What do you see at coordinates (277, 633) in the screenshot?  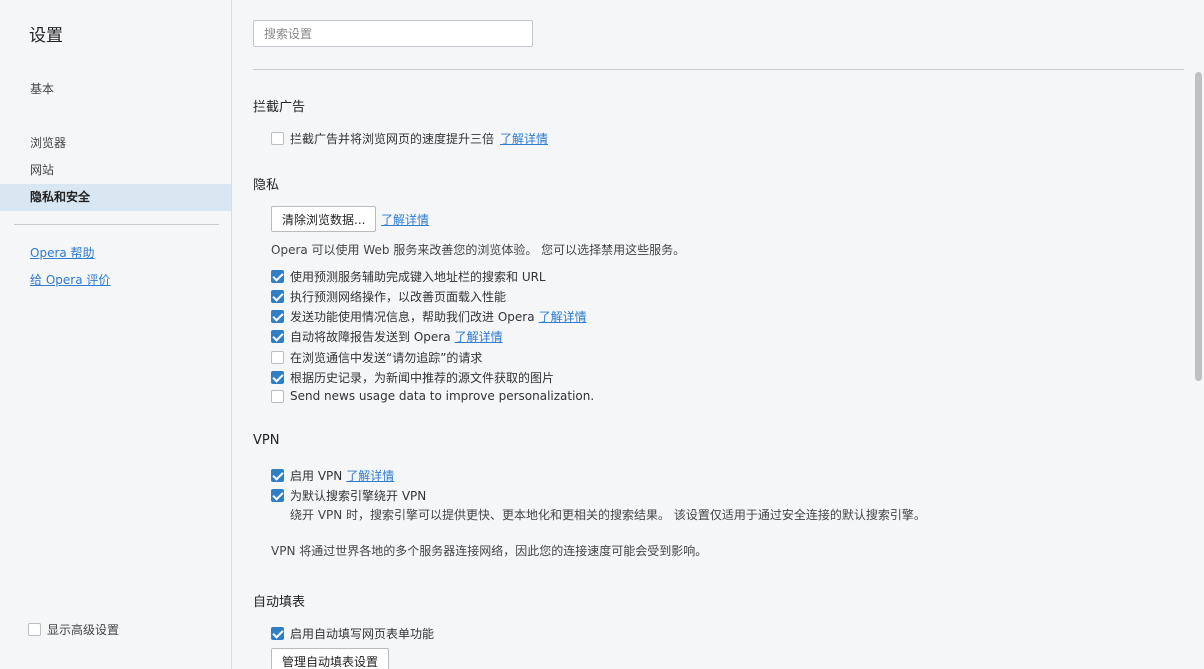 I see `autofill-checkbox` at bounding box center [277, 633].